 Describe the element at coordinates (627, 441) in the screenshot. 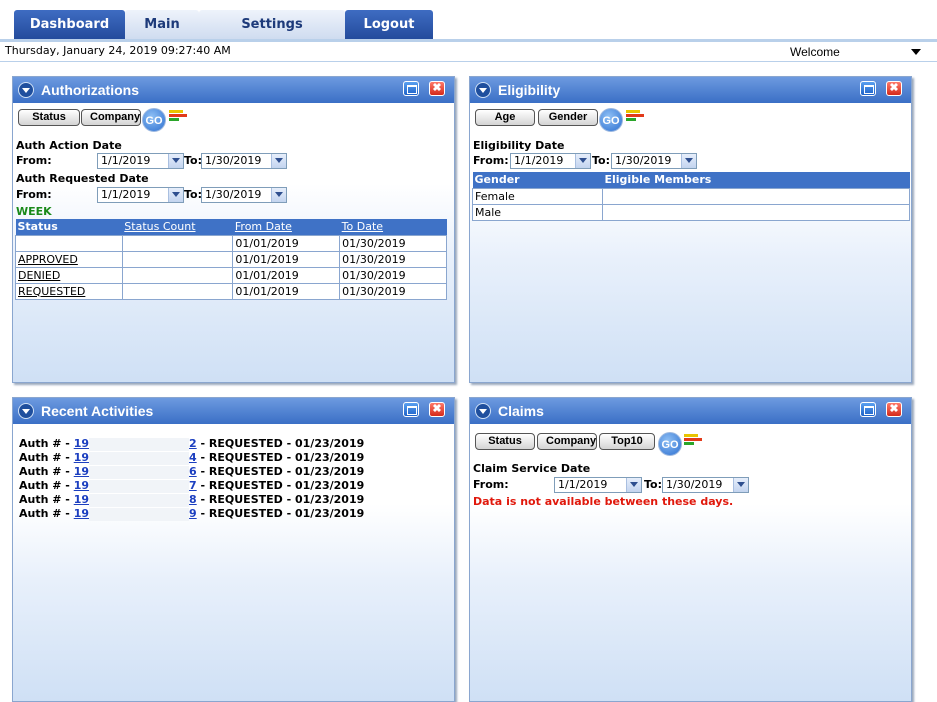

I see `top10-button: Top10` at that location.